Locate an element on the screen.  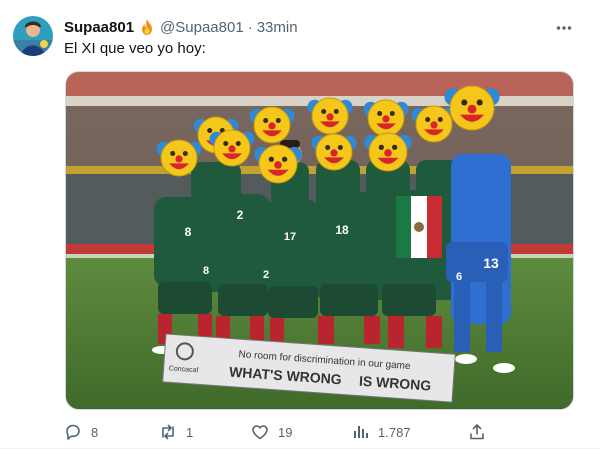
heart-icon is located at coordinates (260, 432).